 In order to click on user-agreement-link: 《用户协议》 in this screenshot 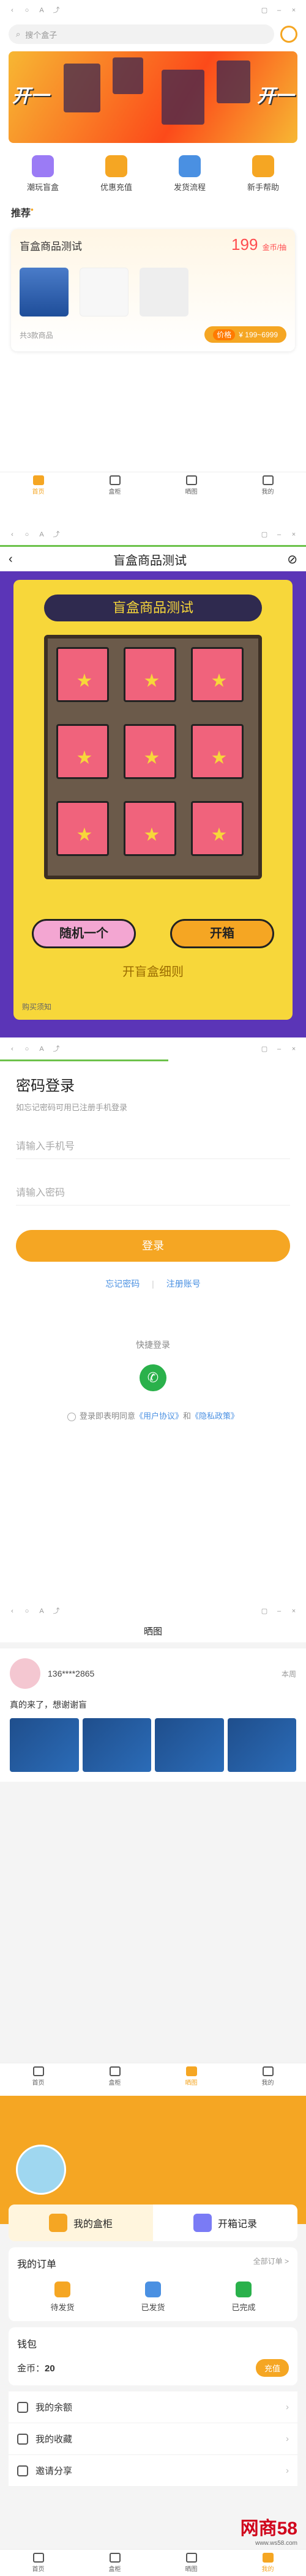, I will do `click(159, 1416)`.